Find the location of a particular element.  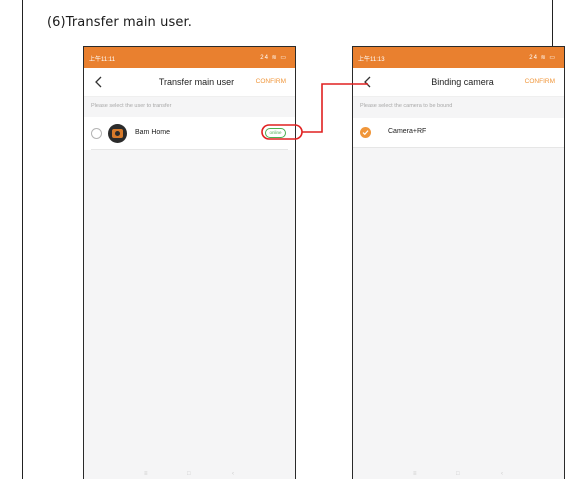

radio-button is located at coordinates (96, 133).